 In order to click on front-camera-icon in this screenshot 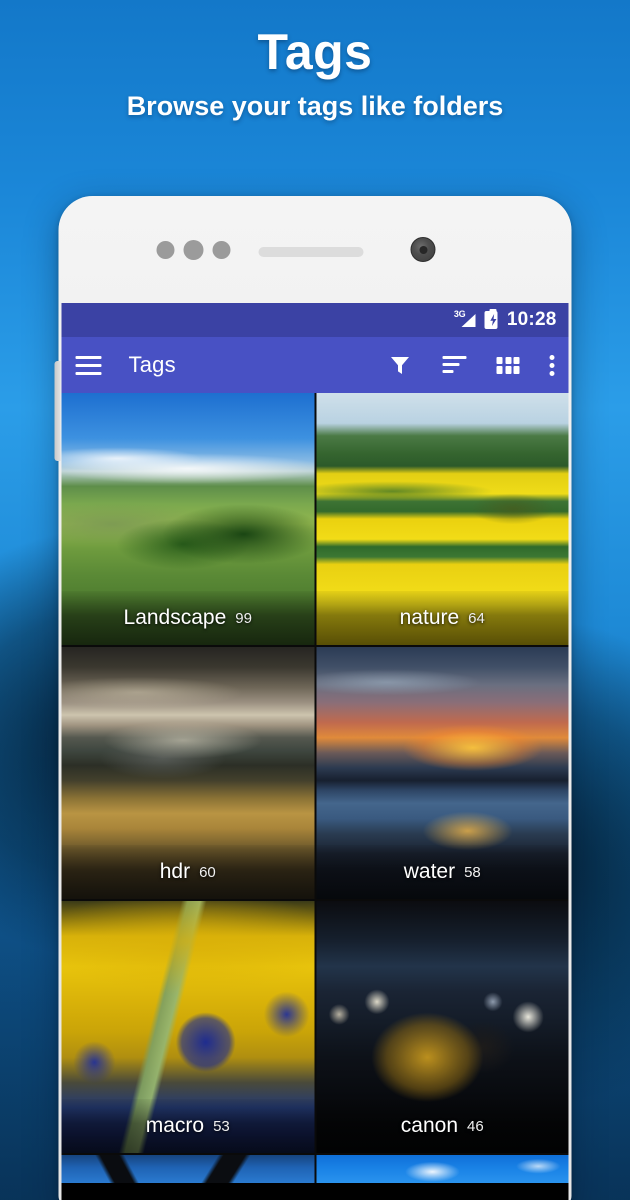, I will do `click(423, 249)`.